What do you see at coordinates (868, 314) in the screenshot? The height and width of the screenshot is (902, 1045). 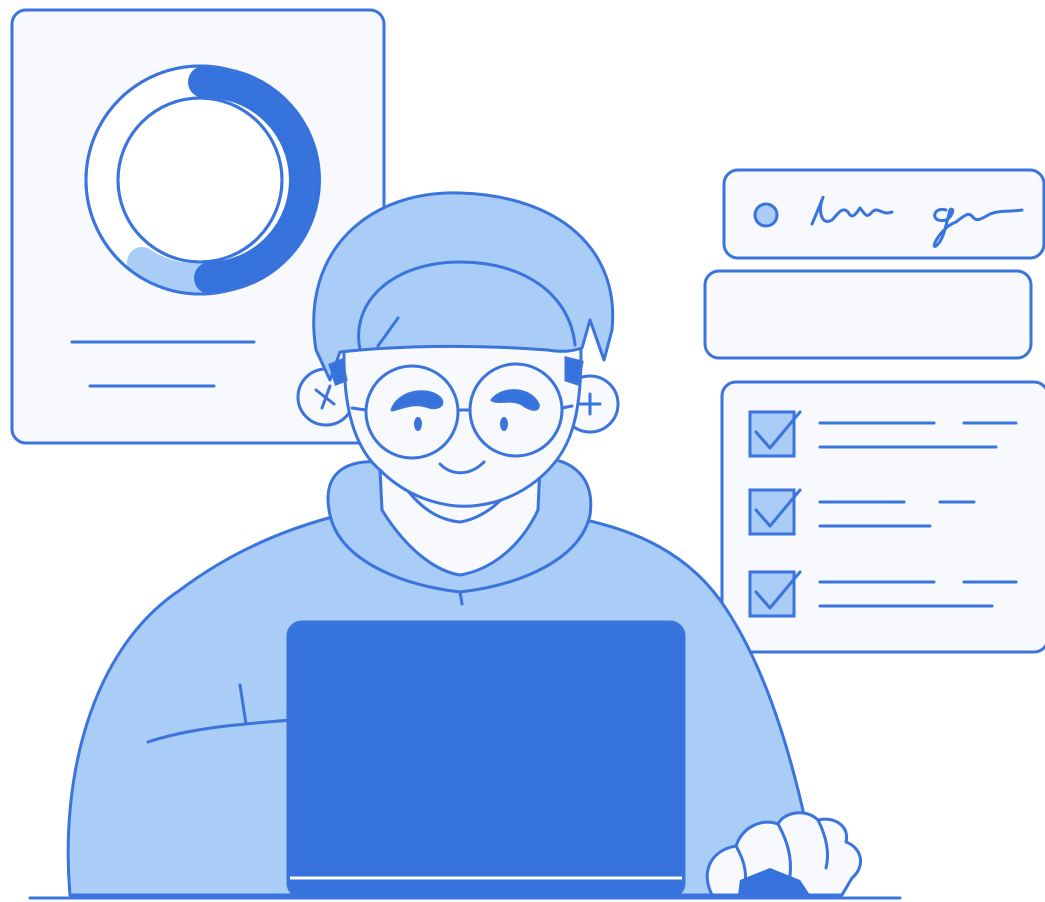 I see `input-card` at bounding box center [868, 314].